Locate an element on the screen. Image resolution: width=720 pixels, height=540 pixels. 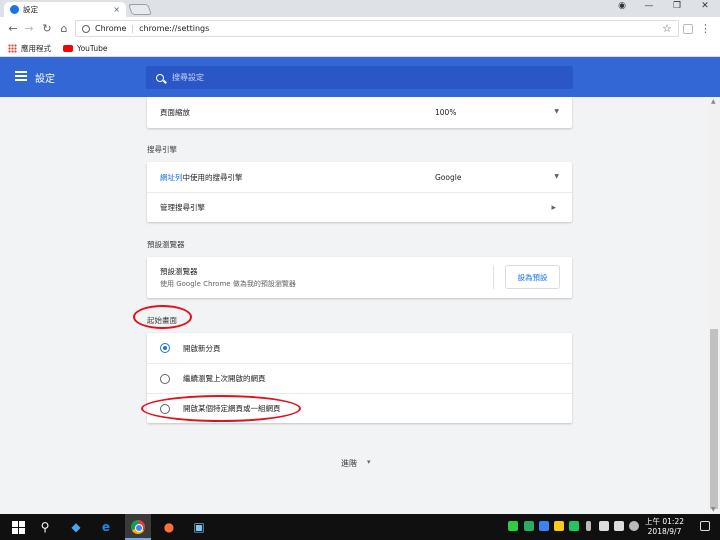
advanced-toggle: 進階 ▾ is located at coordinates (356, 463).